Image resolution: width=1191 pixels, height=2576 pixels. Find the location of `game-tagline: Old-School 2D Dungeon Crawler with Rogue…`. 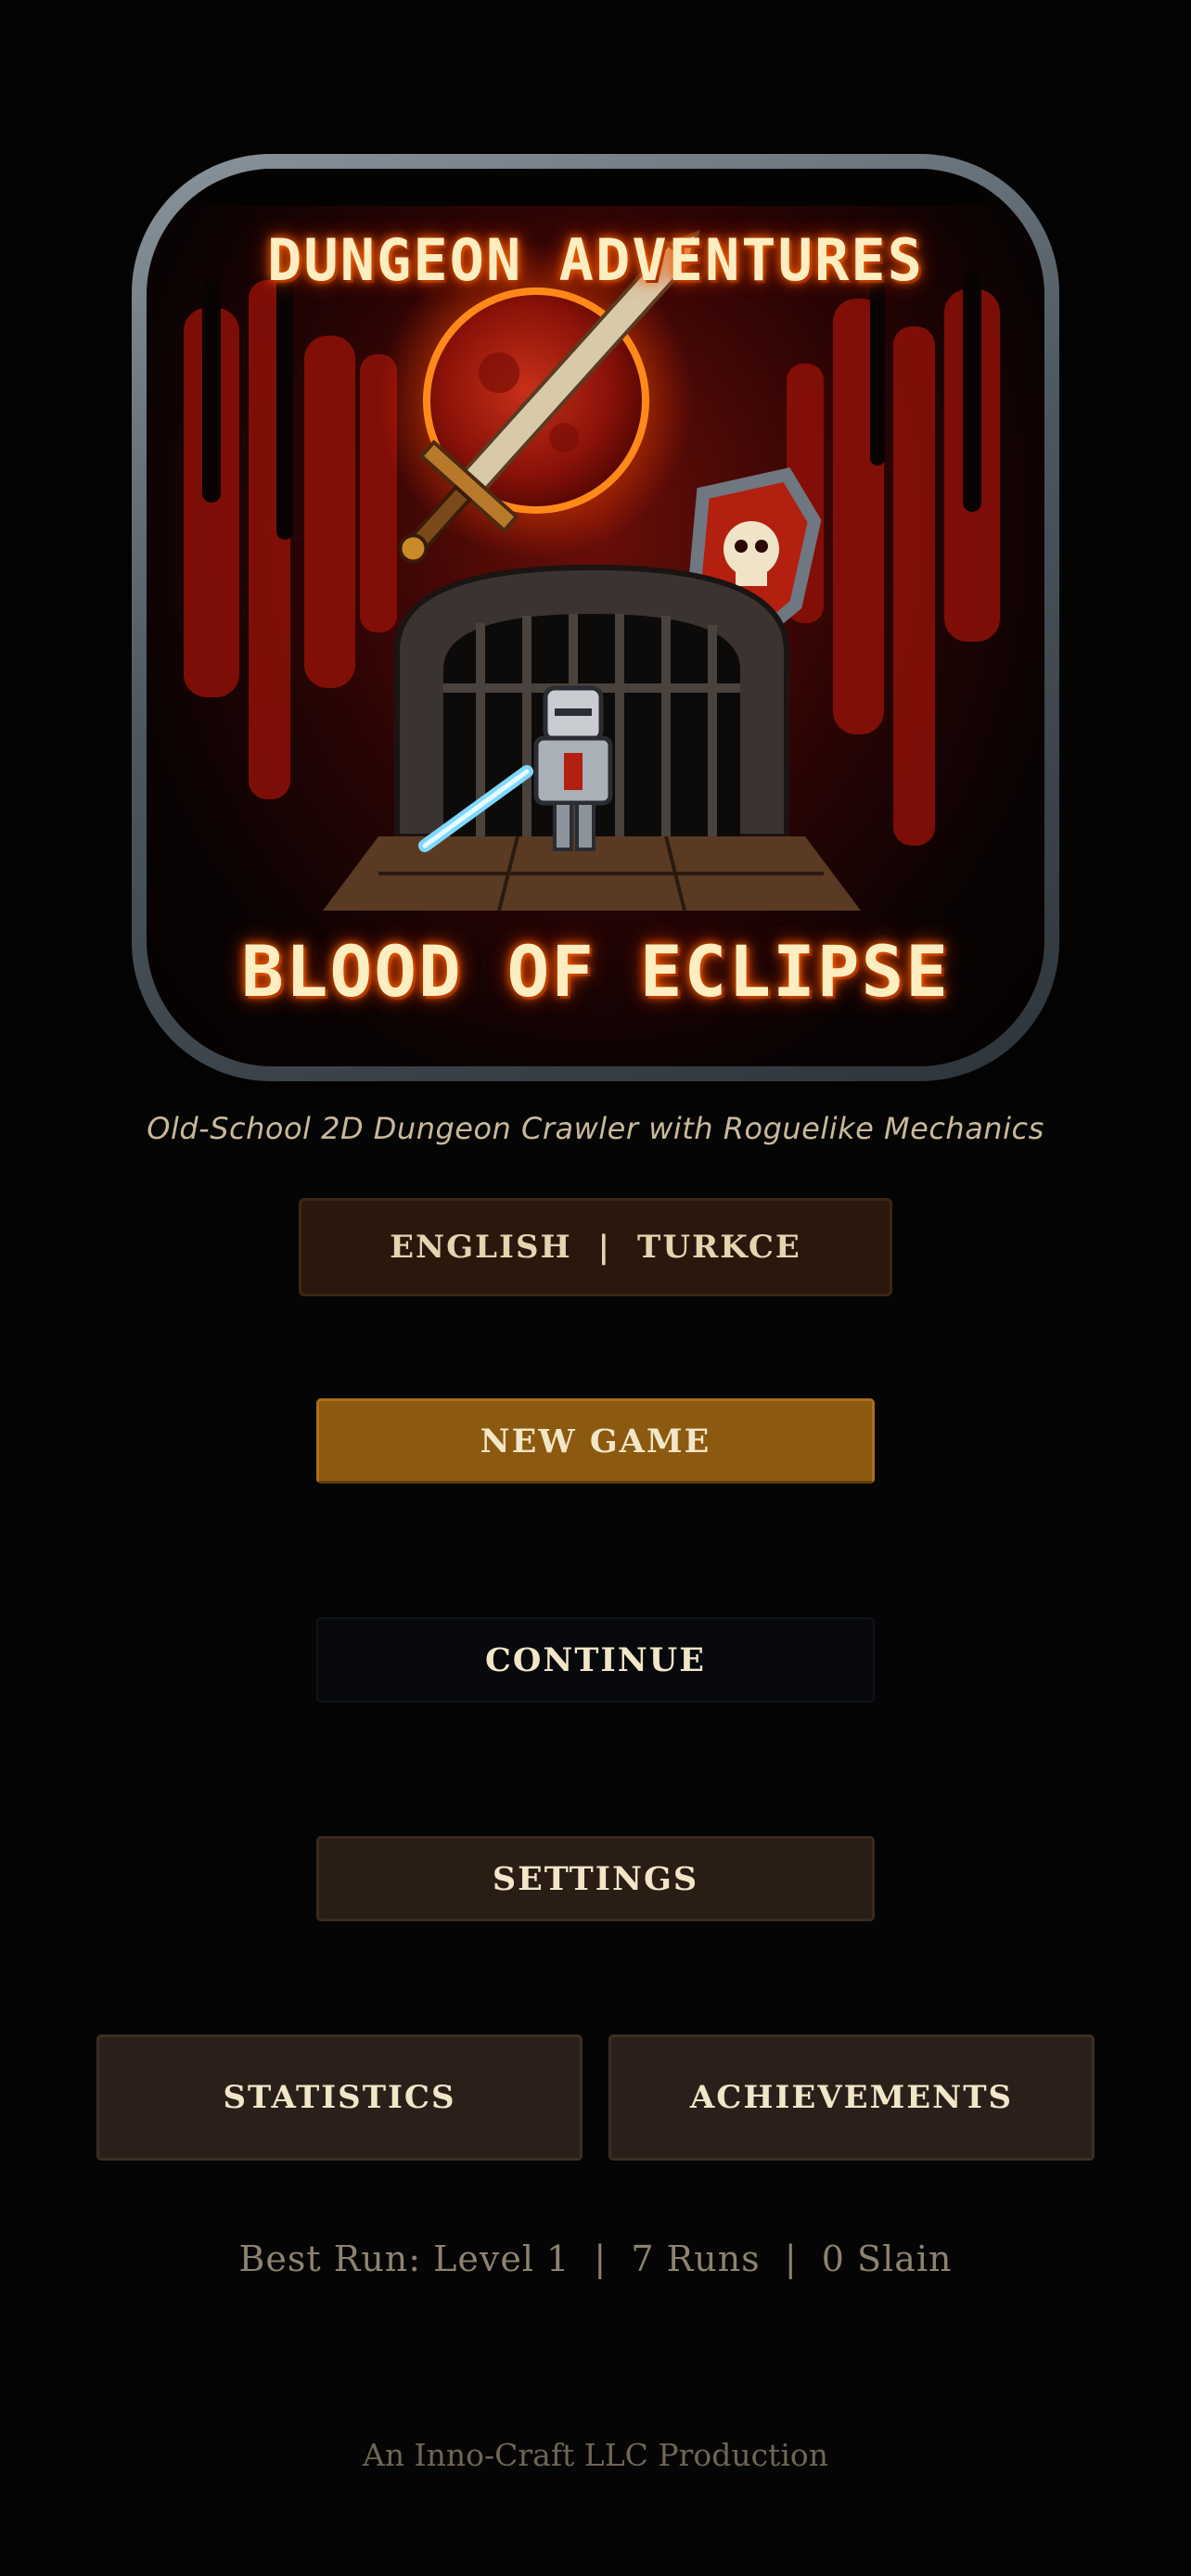

game-tagline: Old-School 2D Dungeon Crawler with Rogue… is located at coordinates (595, 1129).